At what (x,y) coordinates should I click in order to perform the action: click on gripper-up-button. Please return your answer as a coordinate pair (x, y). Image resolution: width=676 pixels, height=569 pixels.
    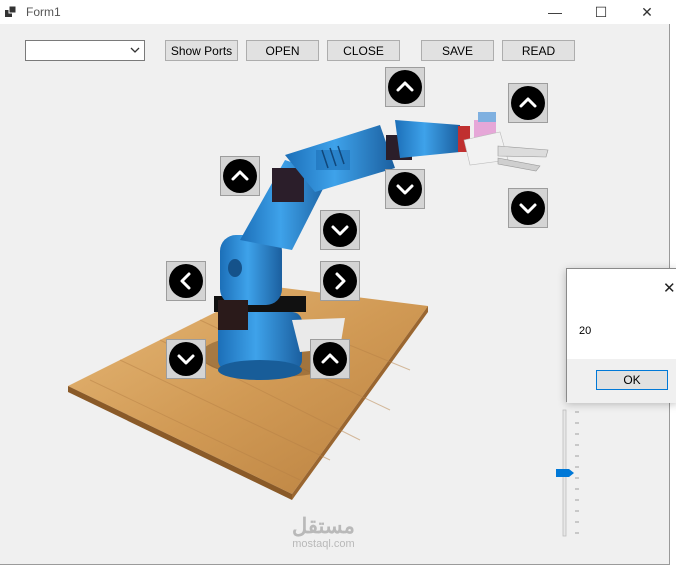
    Looking at the image, I should click on (528, 103).